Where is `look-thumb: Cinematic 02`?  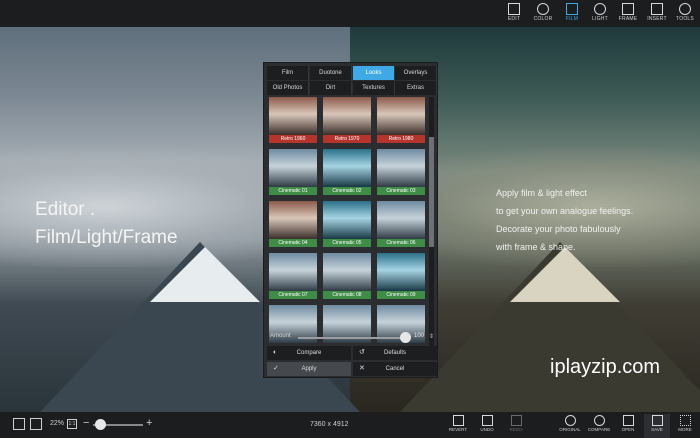 look-thumb: Cinematic 02 is located at coordinates (347, 172).